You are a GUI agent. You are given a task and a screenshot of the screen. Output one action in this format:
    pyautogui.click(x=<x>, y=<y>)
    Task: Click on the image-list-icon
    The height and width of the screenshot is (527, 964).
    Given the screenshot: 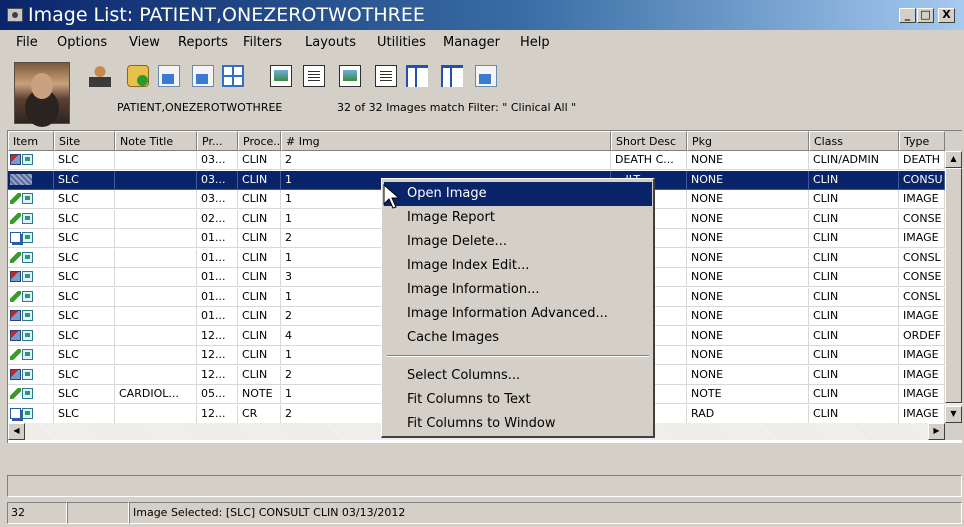 What is the action you would take?
    pyautogui.click(x=169, y=76)
    